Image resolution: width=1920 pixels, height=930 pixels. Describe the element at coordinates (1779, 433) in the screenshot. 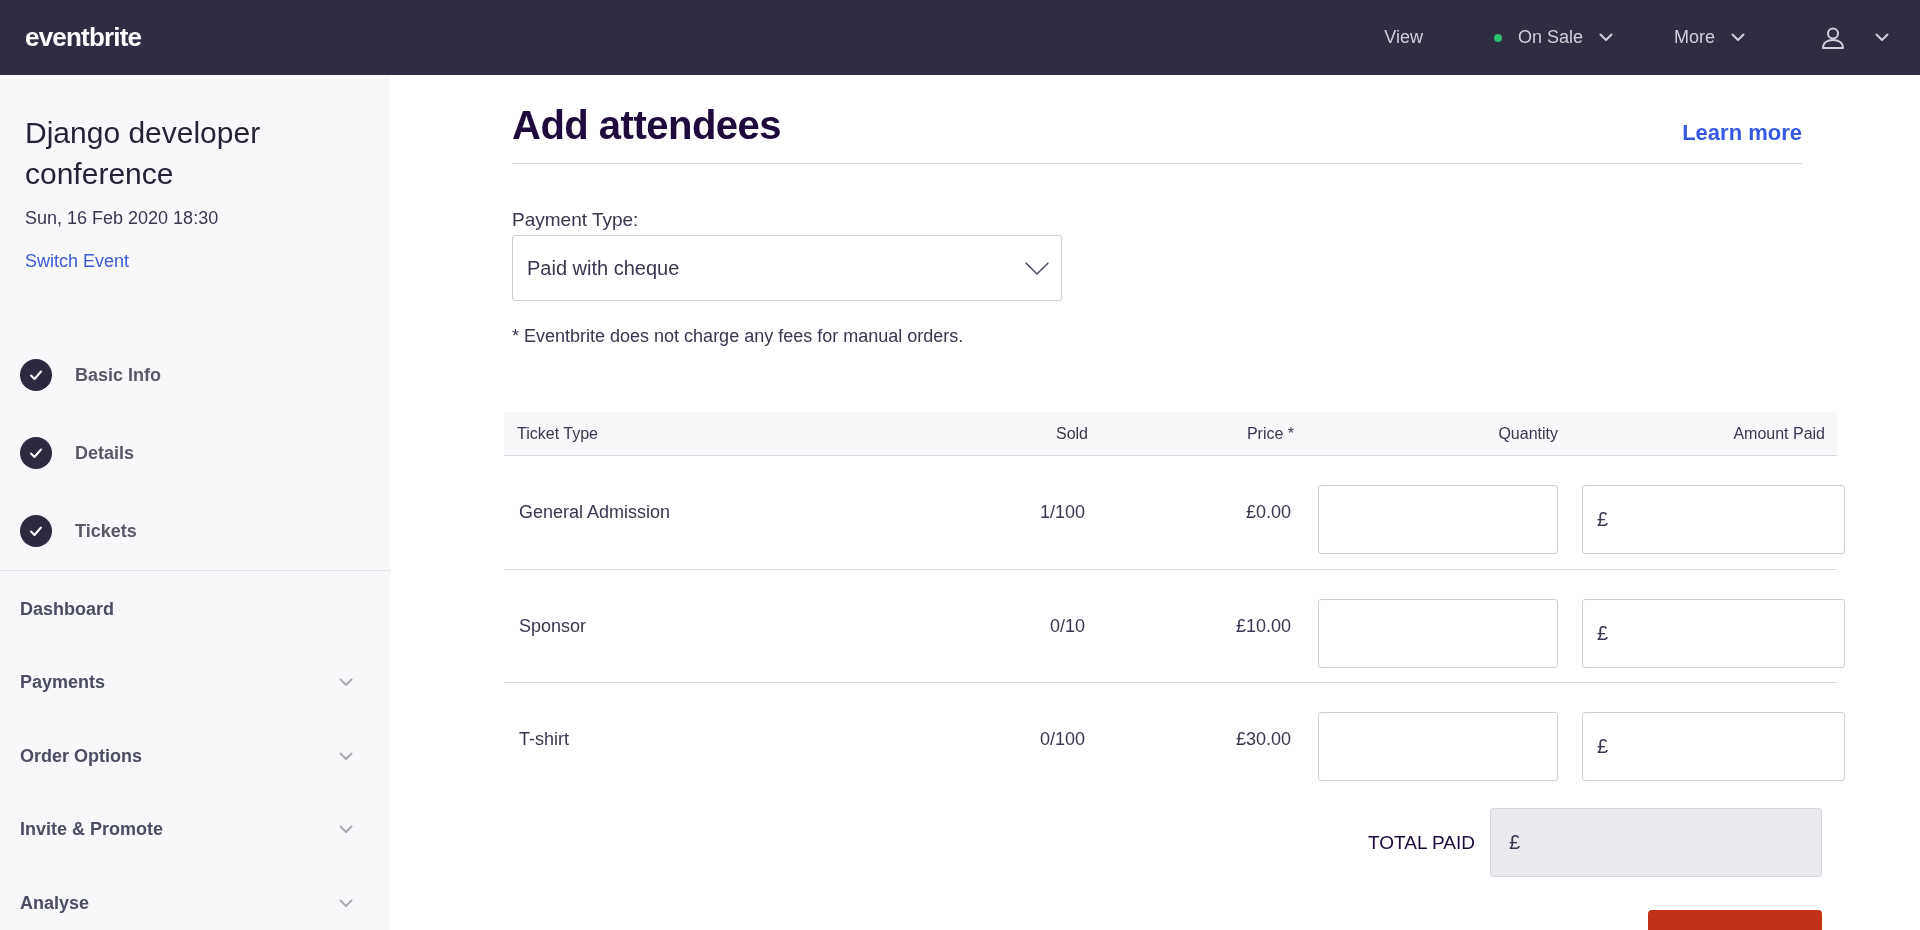

I see `column-header: Amount Paid` at that location.